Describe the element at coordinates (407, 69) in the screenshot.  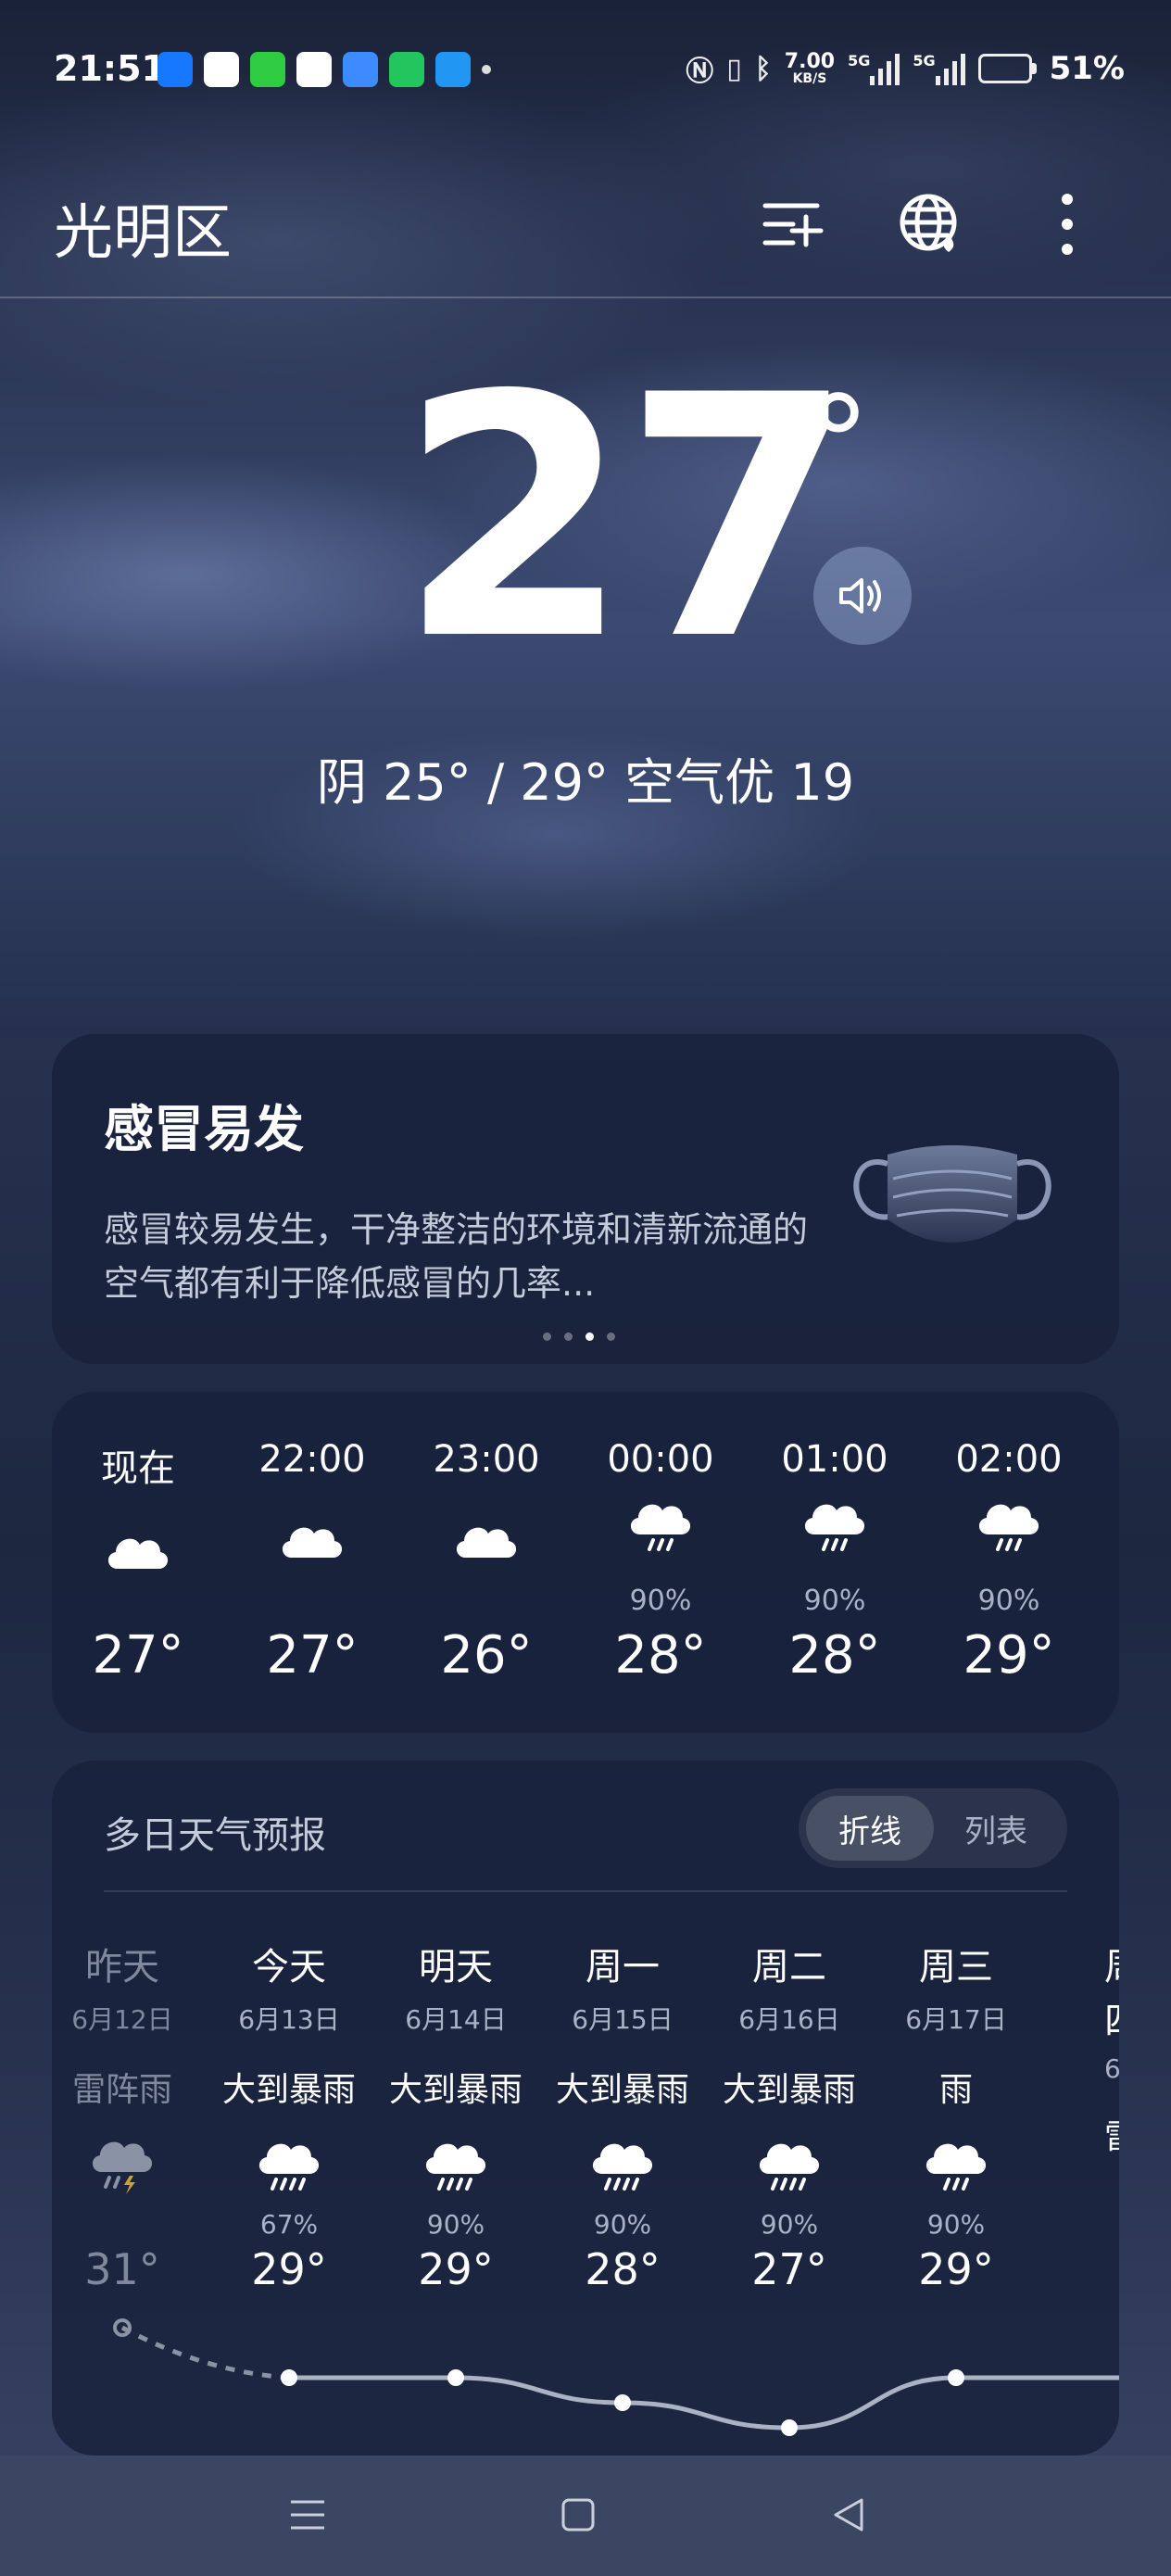
I see `wallet-icon` at that location.